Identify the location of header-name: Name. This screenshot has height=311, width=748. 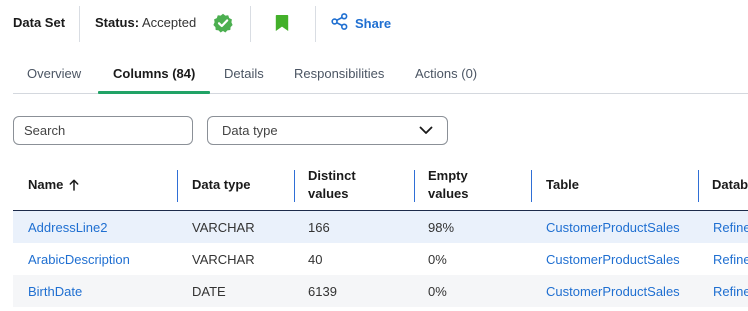
(53, 185).